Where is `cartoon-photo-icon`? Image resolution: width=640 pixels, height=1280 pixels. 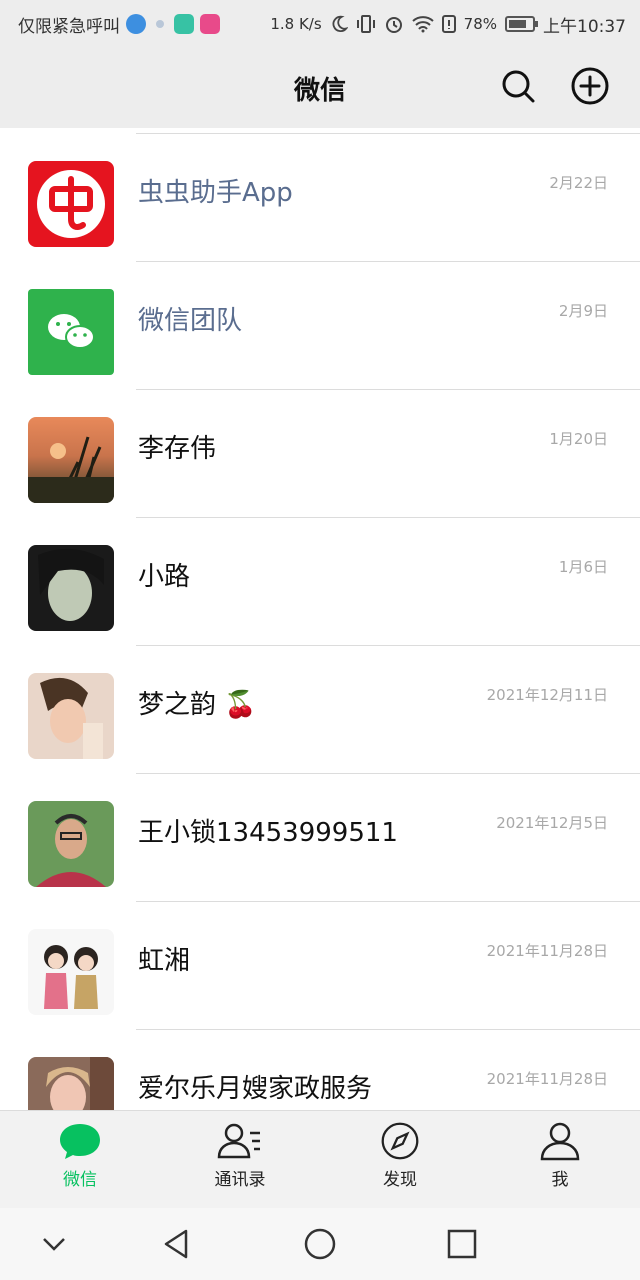 cartoon-photo-icon is located at coordinates (71, 977).